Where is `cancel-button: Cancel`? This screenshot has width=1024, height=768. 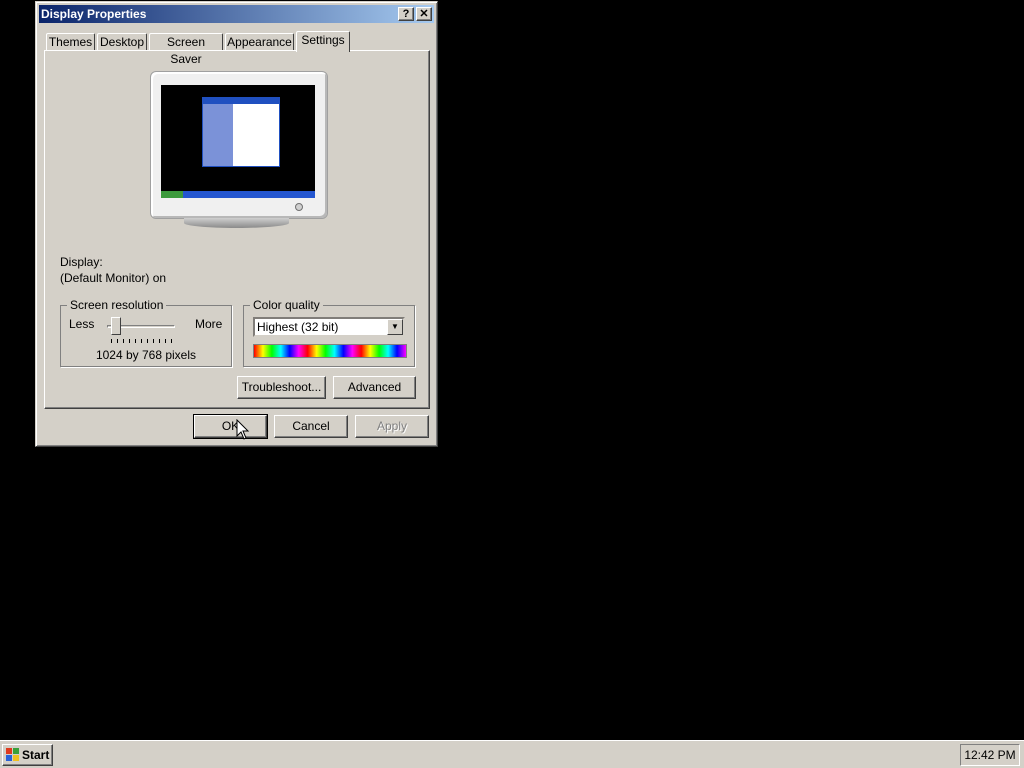 cancel-button: Cancel is located at coordinates (311, 426).